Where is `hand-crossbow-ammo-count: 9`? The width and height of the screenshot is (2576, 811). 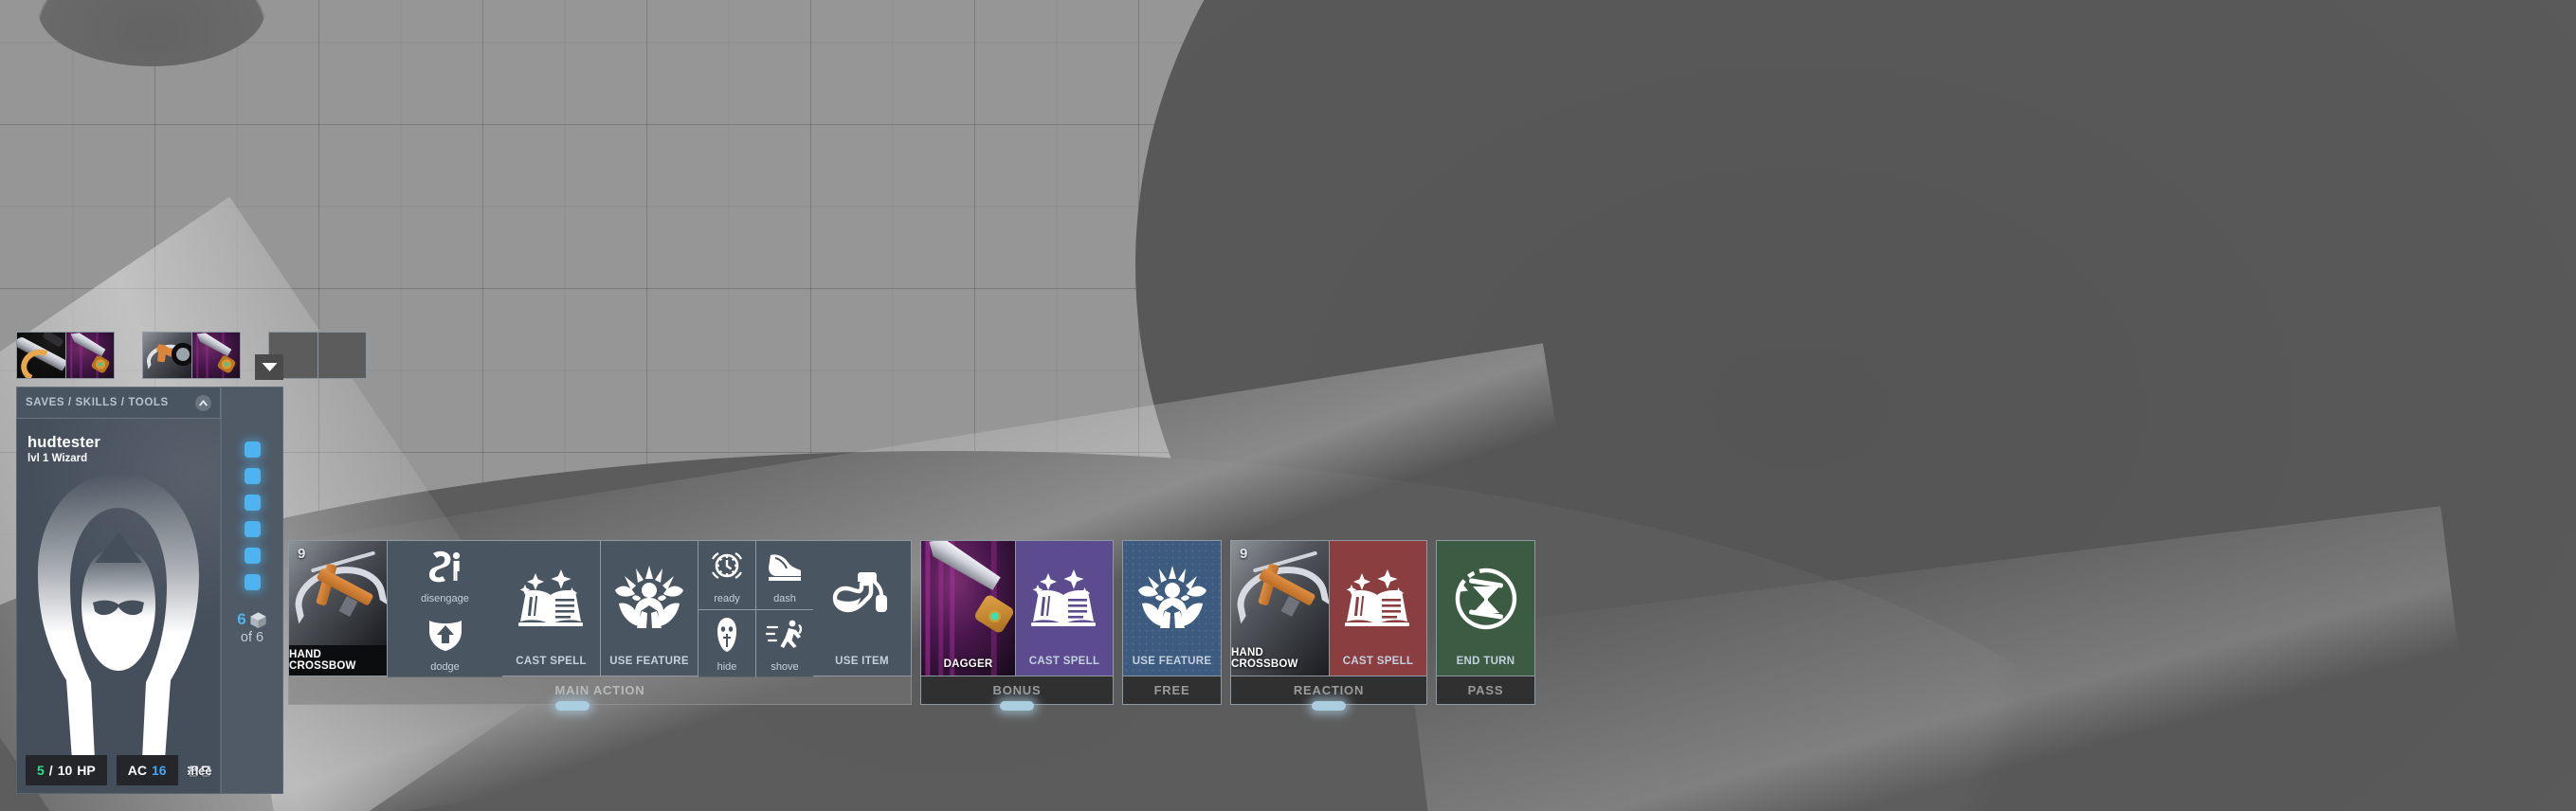
hand-crossbow-ammo-count: 9 is located at coordinates (302, 554).